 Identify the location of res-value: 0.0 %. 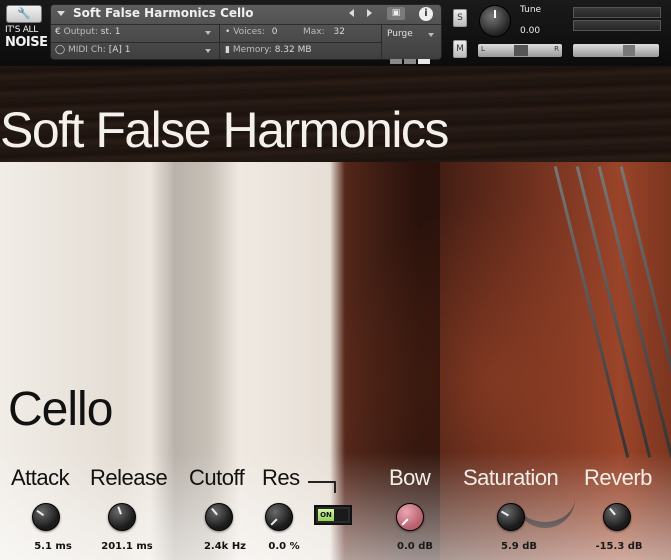
(284, 546).